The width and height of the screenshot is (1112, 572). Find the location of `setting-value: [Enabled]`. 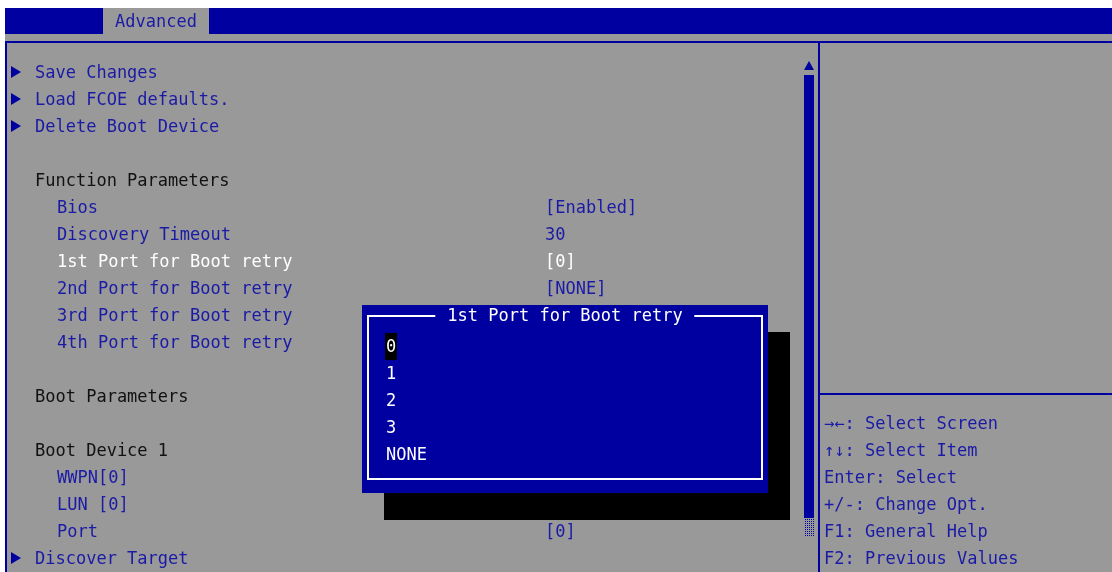

setting-value: [Enabled] is located at coordinates (591, 206).